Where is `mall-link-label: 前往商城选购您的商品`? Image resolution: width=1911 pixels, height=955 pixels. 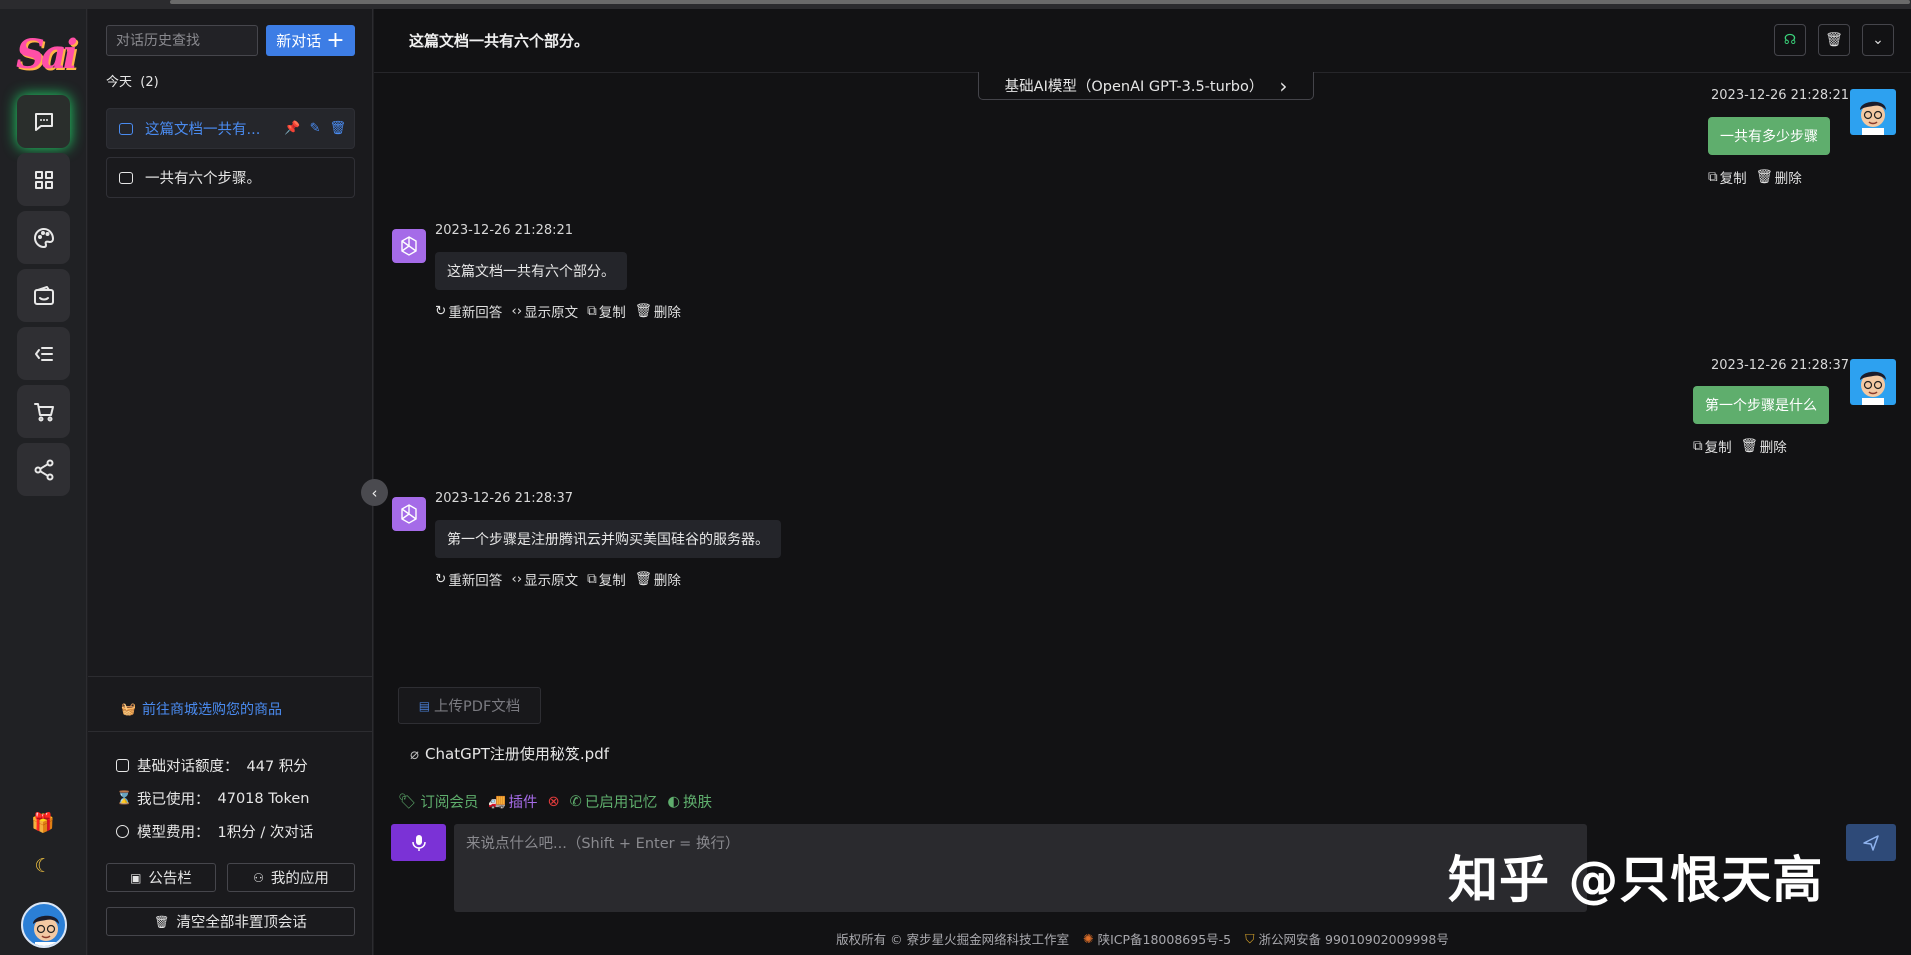
mall-link-label: 前往商城选购您的商品 is located at coordinates (211, 710).